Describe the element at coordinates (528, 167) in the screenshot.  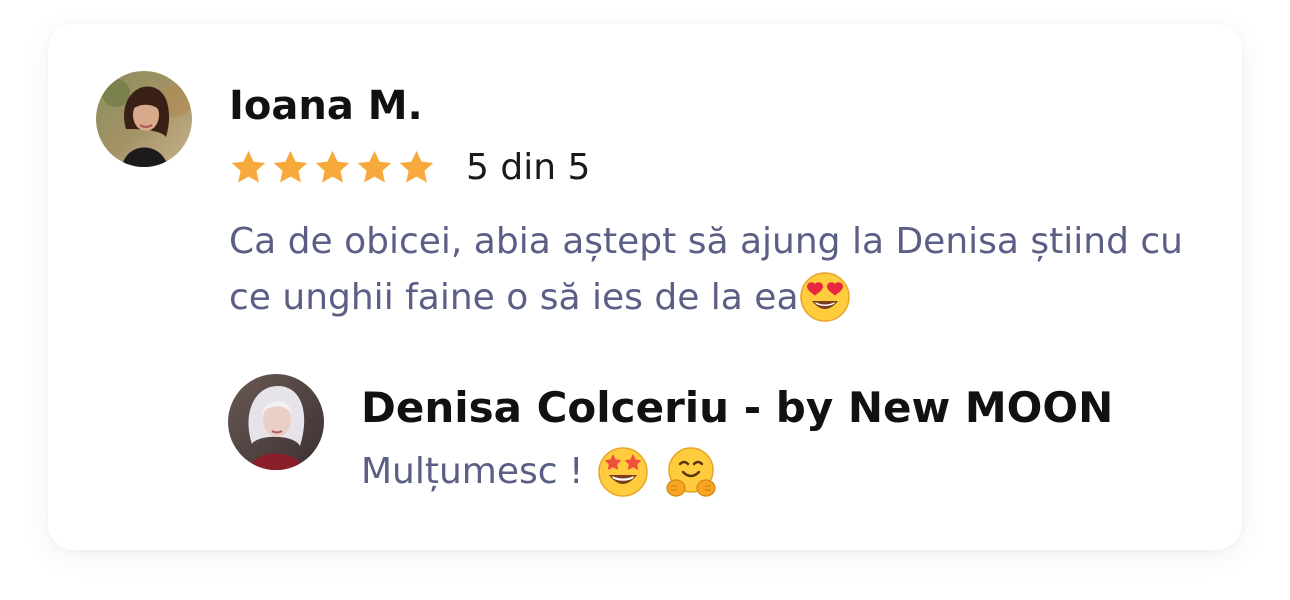
I see `rating-text: 5 din 5` at that location.